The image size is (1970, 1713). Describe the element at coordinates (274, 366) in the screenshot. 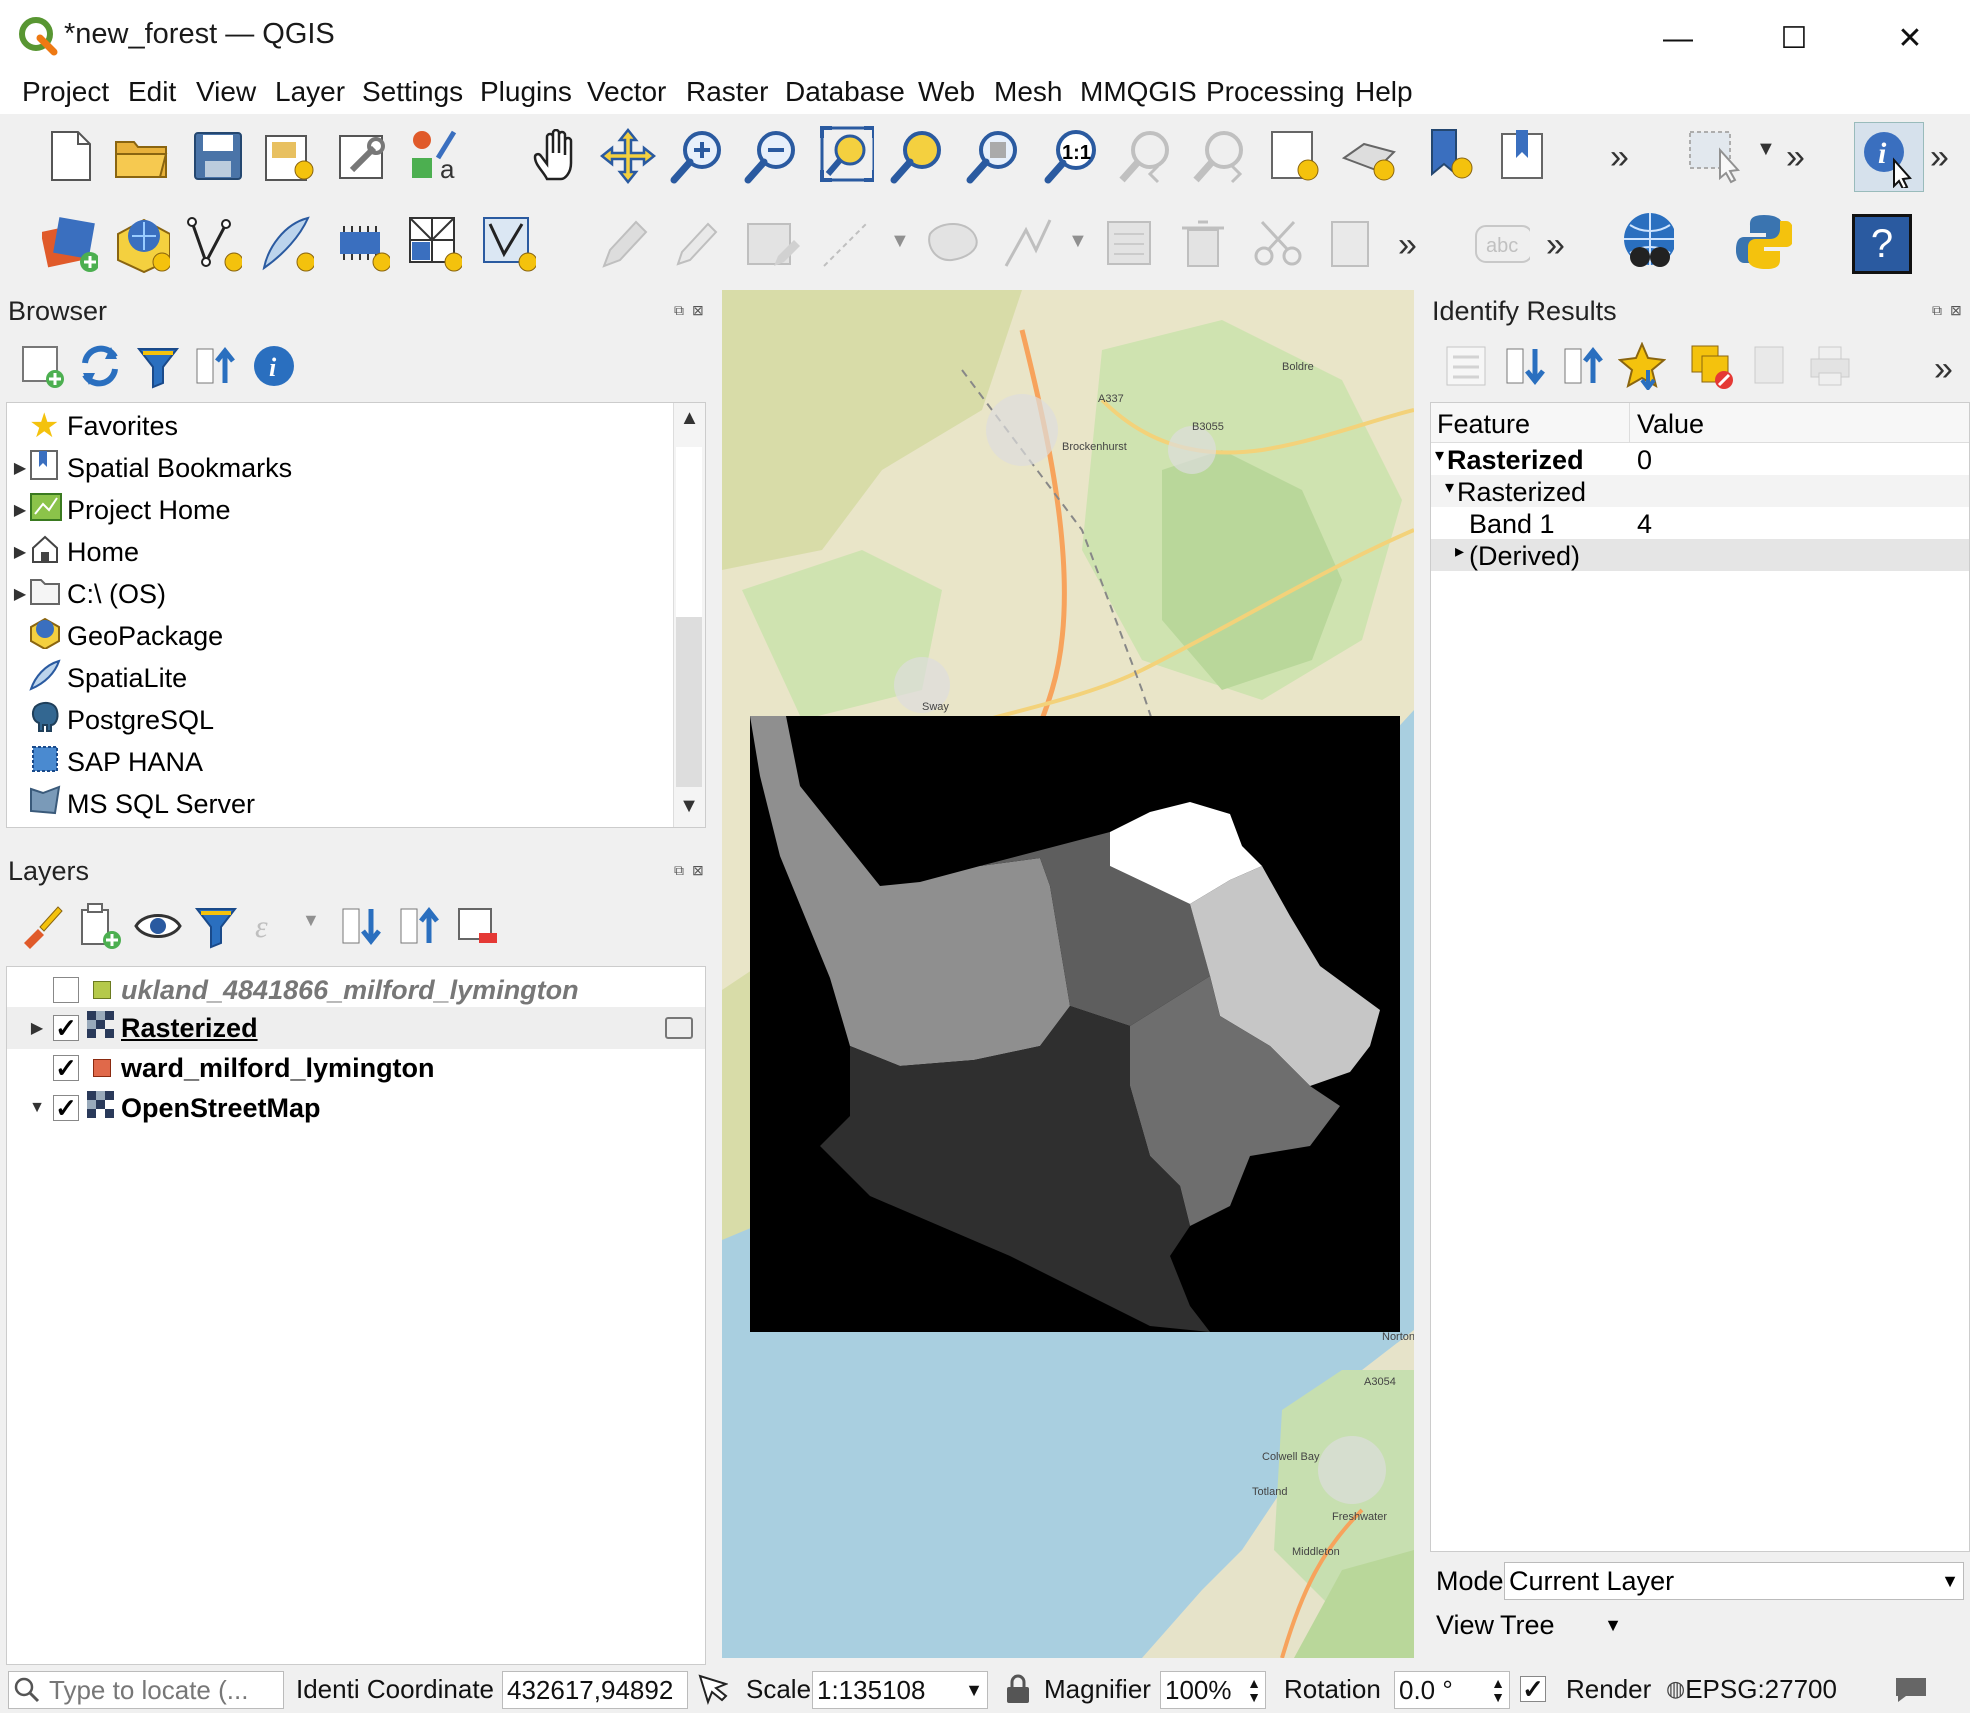

I see `enable-properties-icon: i` at that location.